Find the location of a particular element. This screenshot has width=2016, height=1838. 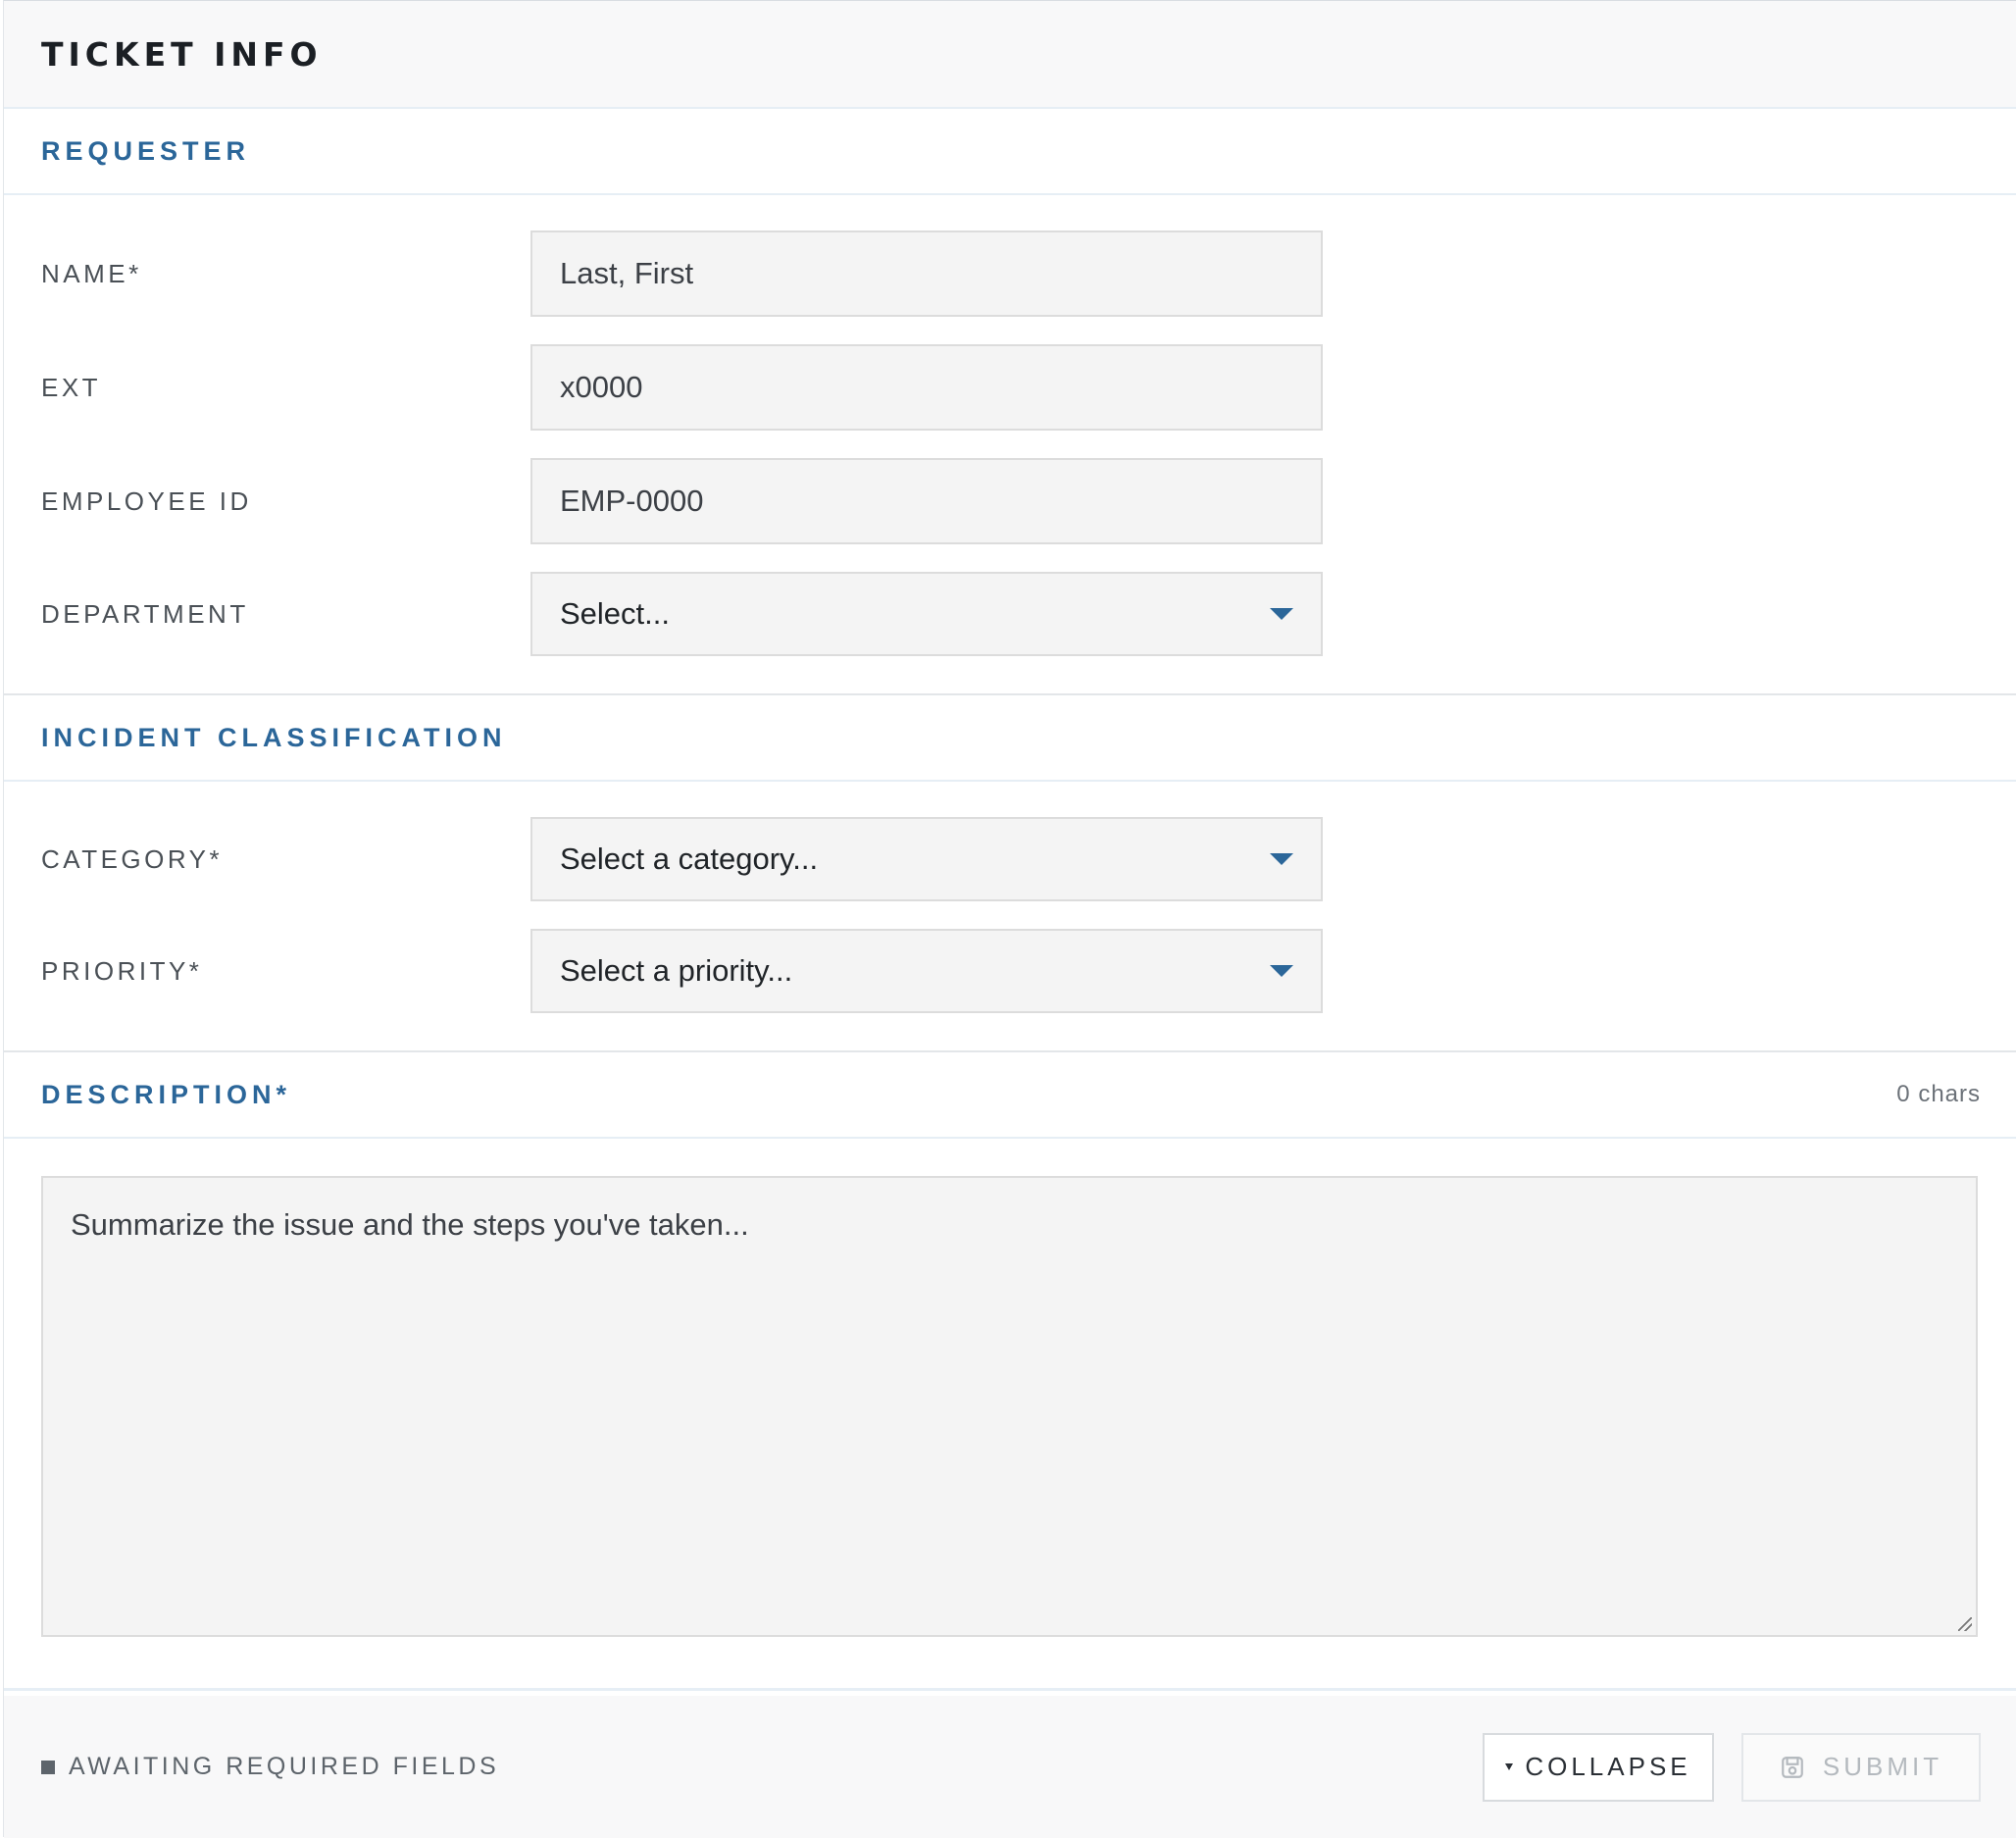

ext-row: EXT x0000 is located at coordinates (1010, 387).